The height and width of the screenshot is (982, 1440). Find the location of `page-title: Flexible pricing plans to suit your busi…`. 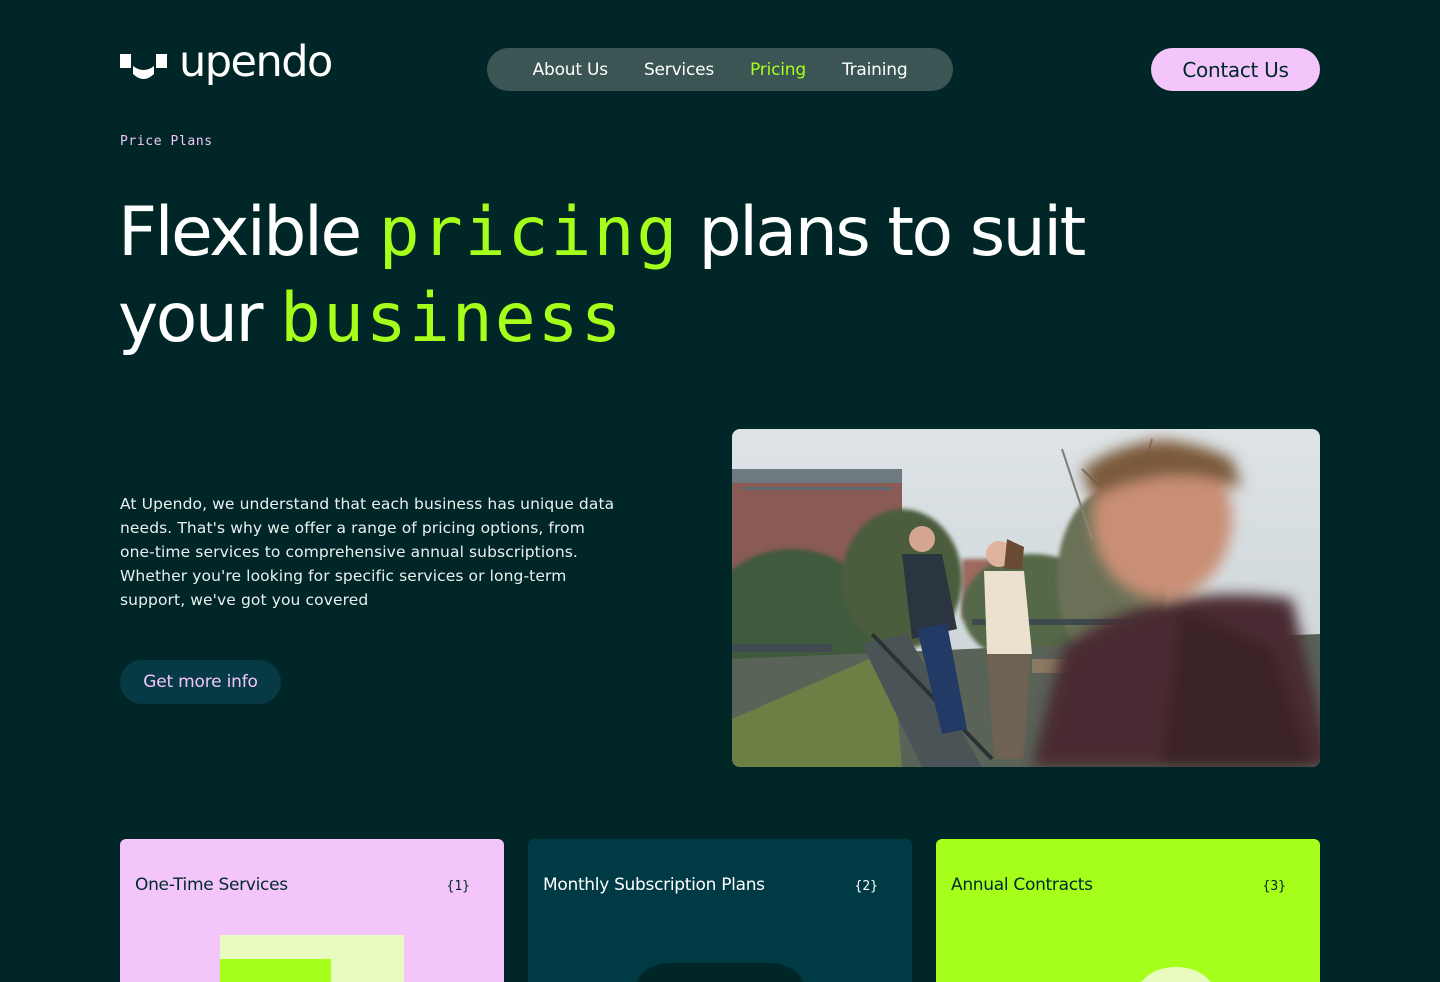

page-title: Flexible pricing plans to suit your busi… is located at coordinates (668, 276).